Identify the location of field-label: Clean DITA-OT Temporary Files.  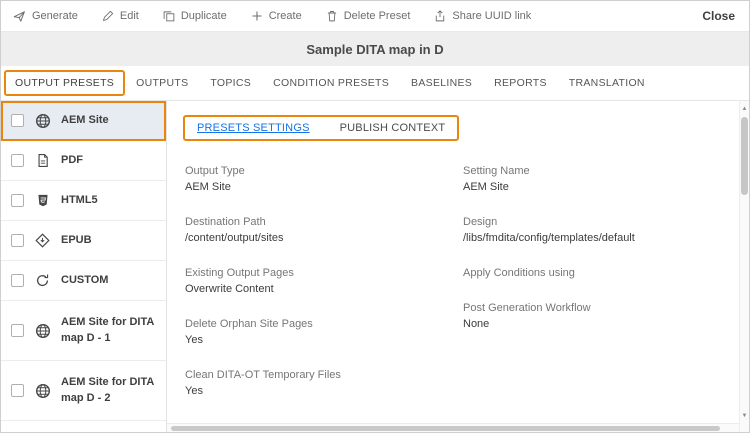
(263, 375).